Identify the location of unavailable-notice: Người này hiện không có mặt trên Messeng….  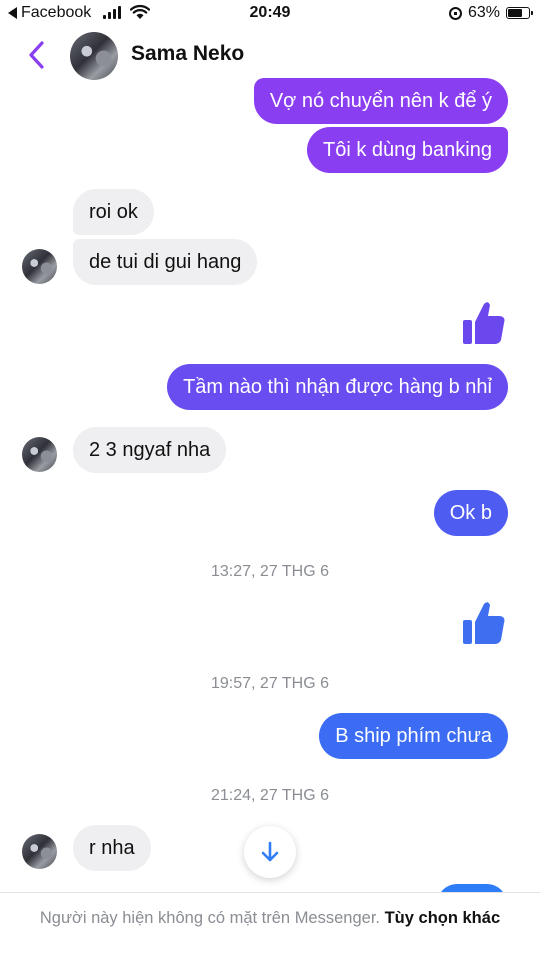
(270, 926).